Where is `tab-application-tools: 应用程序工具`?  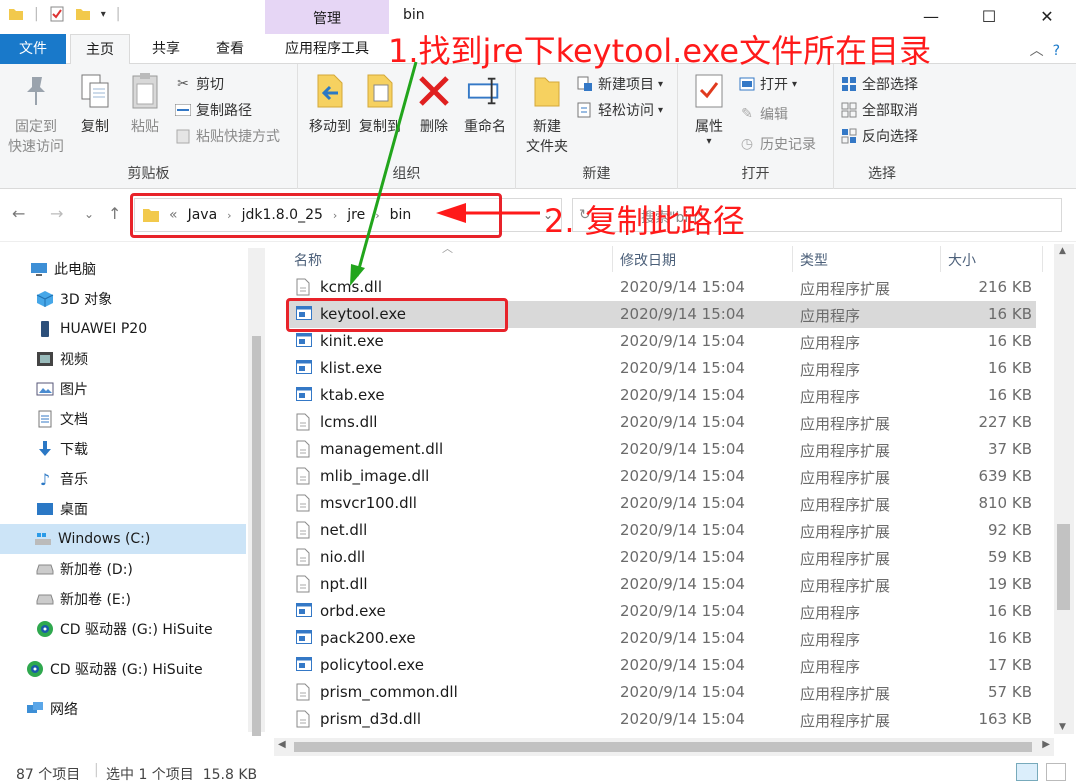
tab-application-tools: 应用程序工具 is located at coordinates (327, 49).